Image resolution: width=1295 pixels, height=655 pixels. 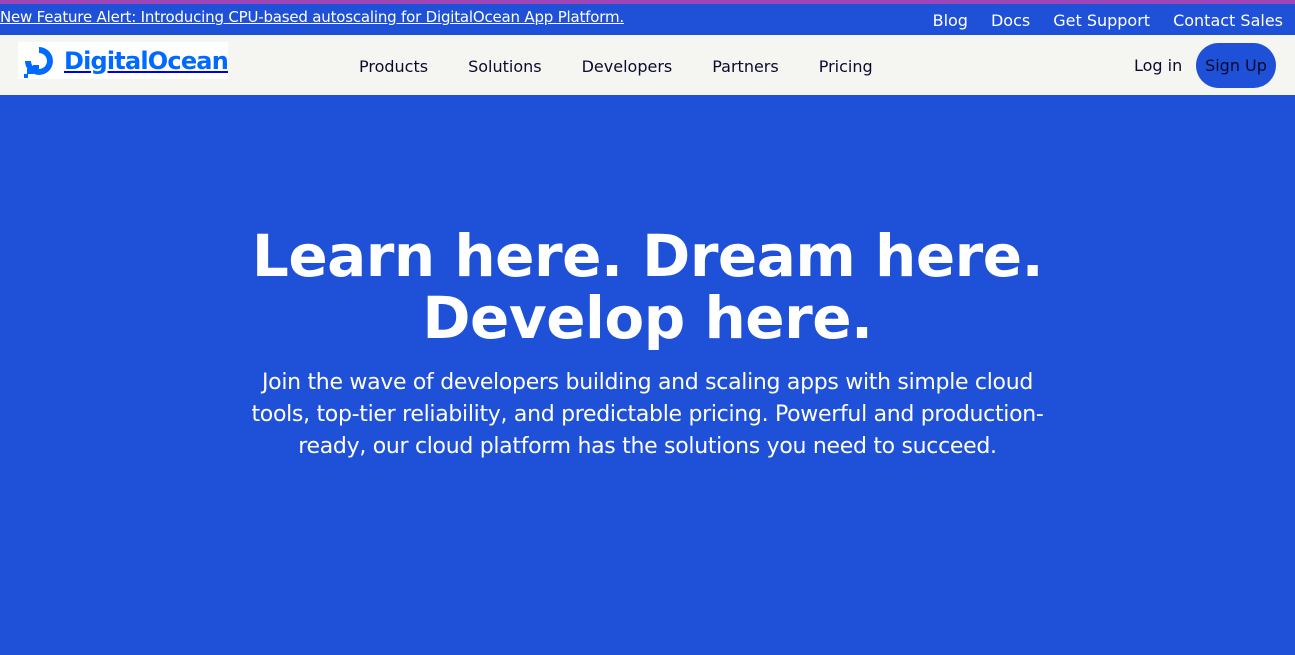 I want to click on utility-nav: Blog Docs Get Support Contact Sales, so click(x=1108, y=20).